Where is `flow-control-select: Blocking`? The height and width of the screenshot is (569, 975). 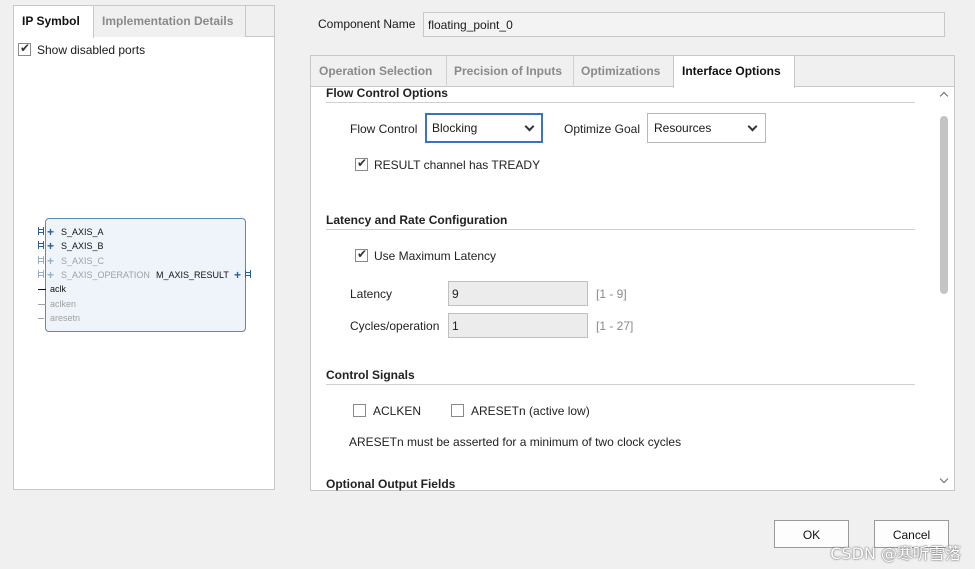 flow-control-select: Blocking is located at coordinates (484, 128).